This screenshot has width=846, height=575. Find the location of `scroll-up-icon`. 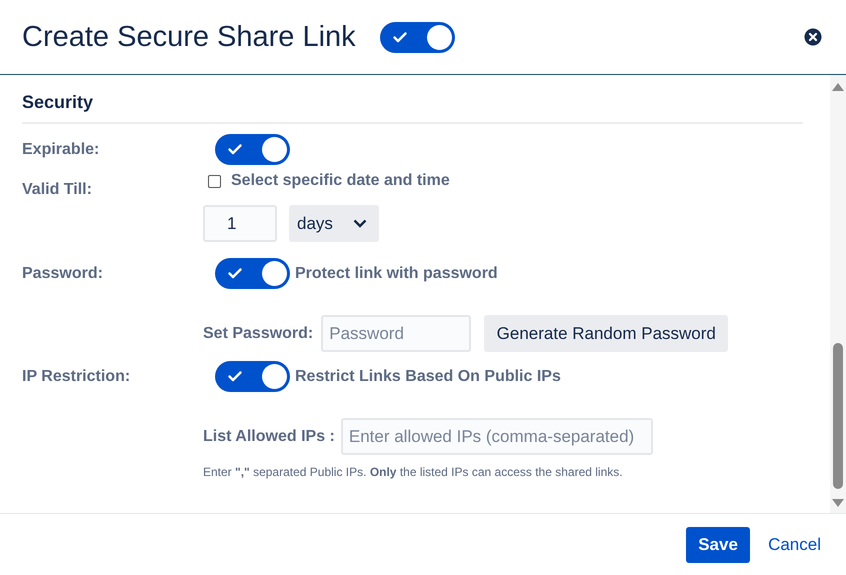

scroll-up-icon is located at coordinates (838, 87).